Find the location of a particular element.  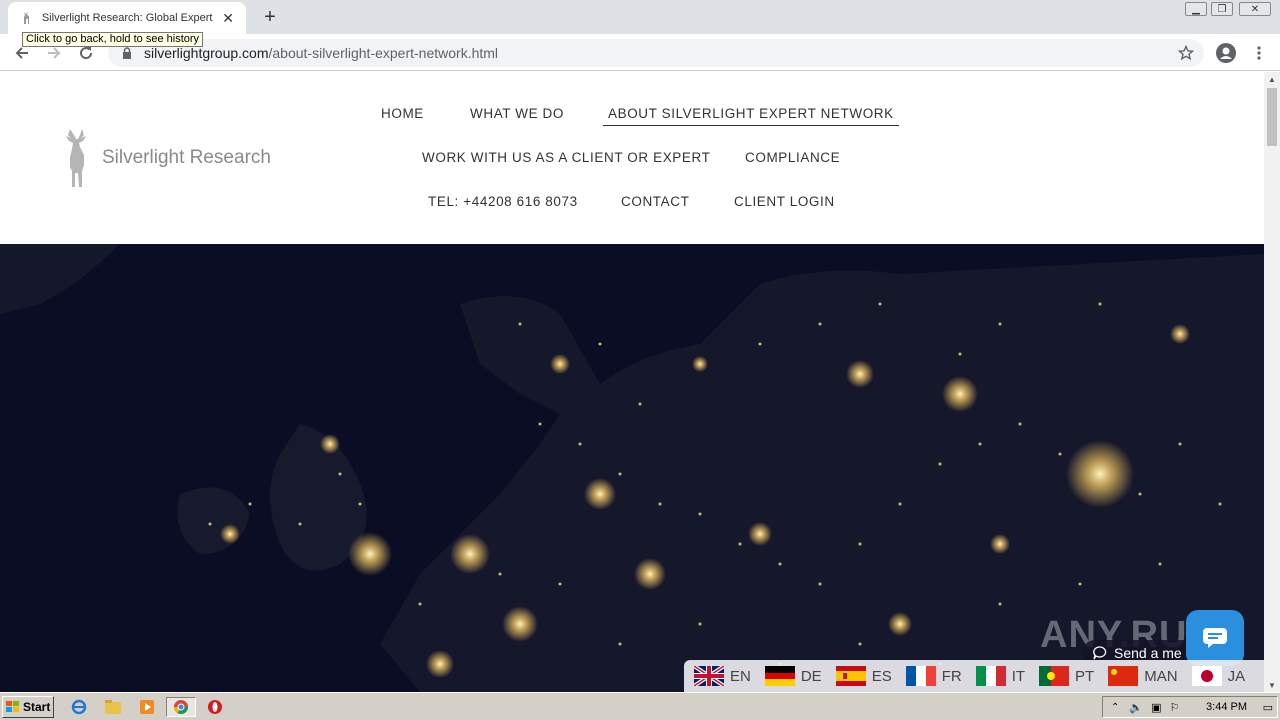

site-logo: Silverlight Research is located at coordinates (166, 158).